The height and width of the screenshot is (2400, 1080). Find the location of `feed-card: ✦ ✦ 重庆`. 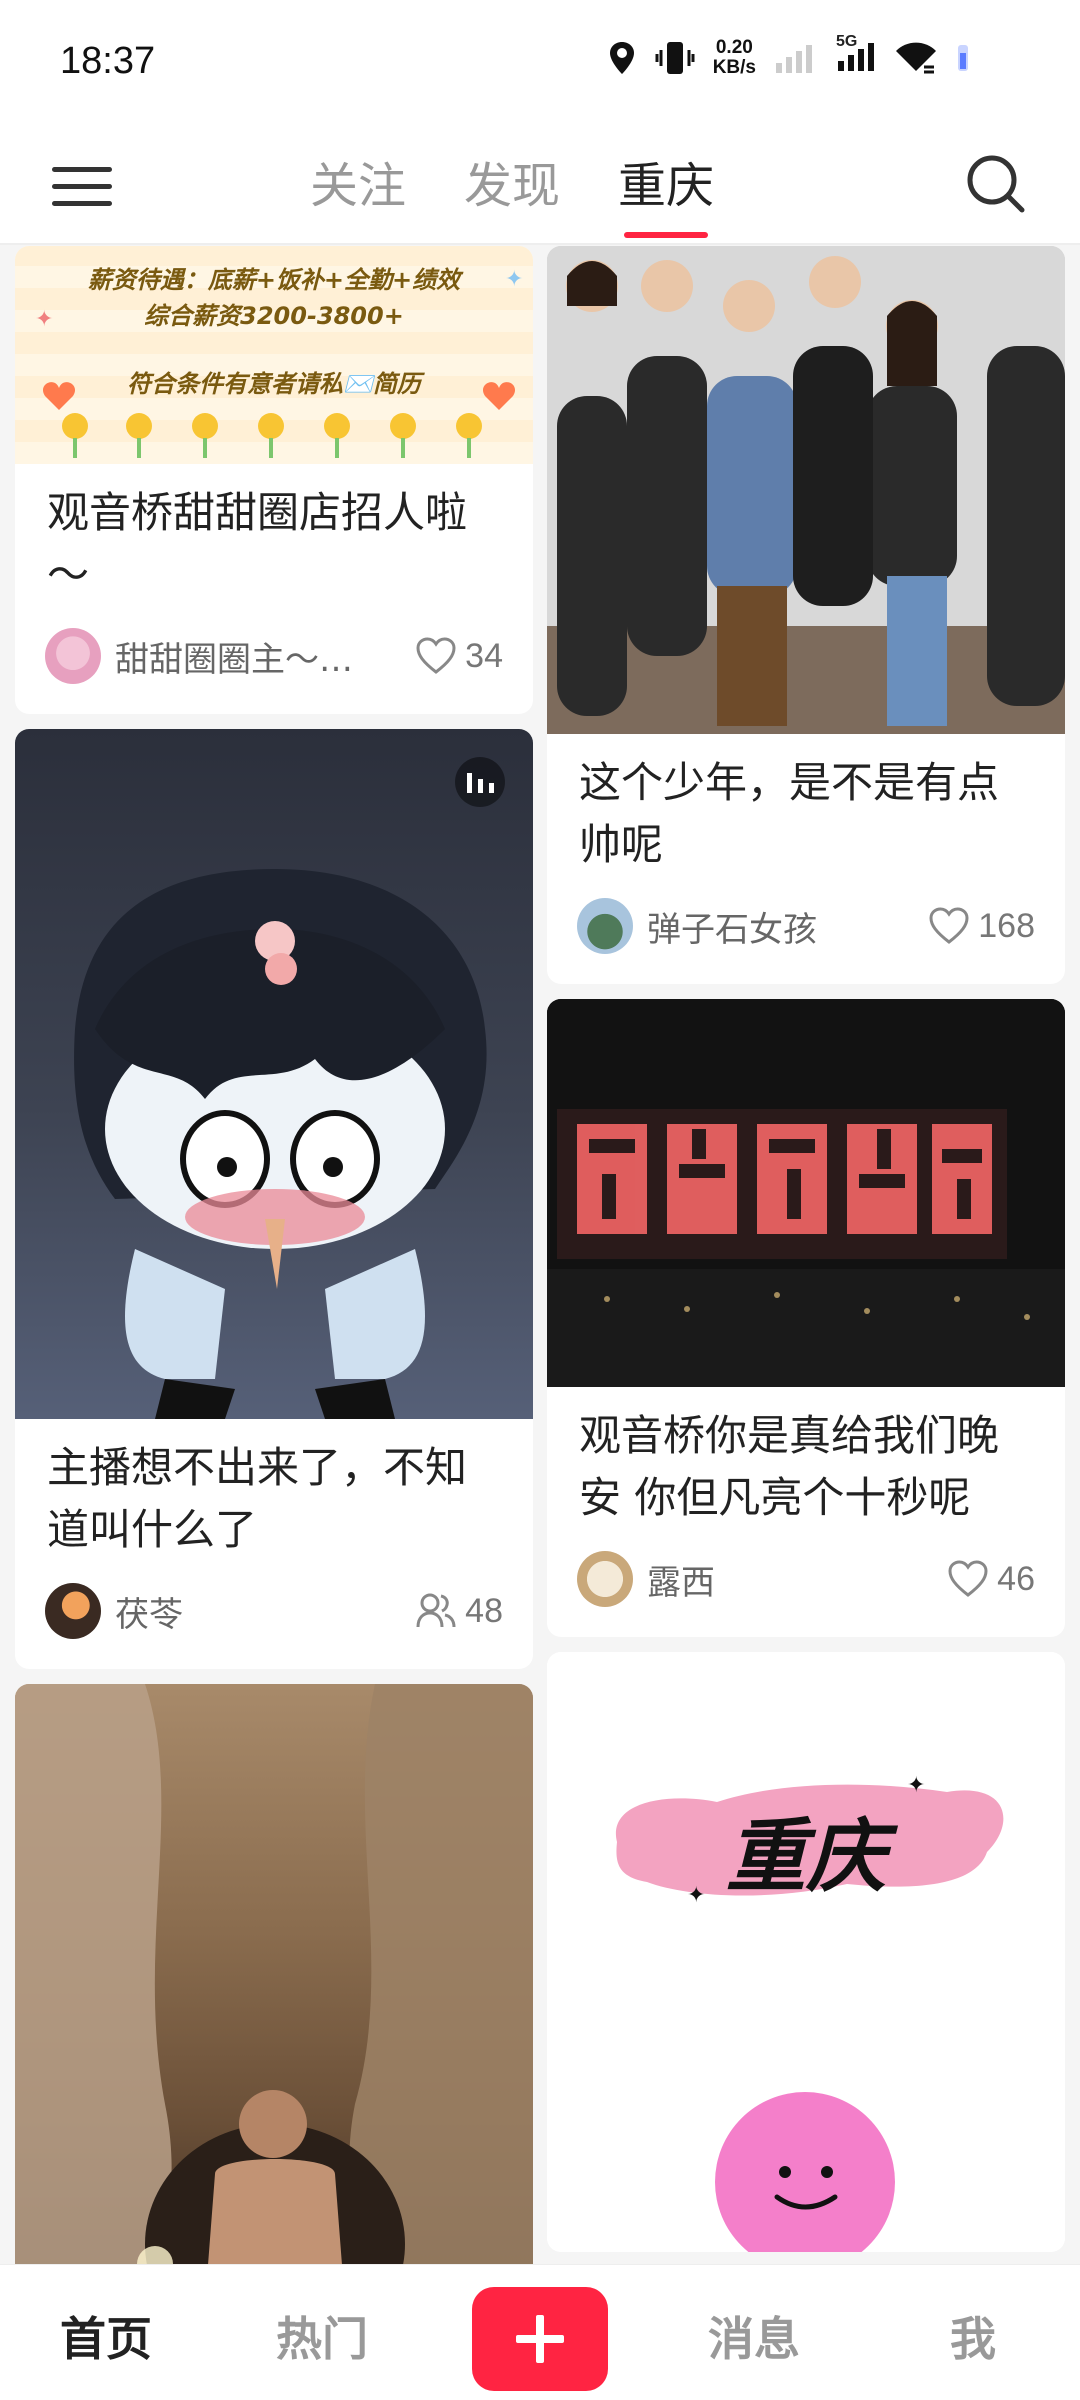

feed-card: ✦ ✦ 重庆 is located at coordinates (806, 1952).